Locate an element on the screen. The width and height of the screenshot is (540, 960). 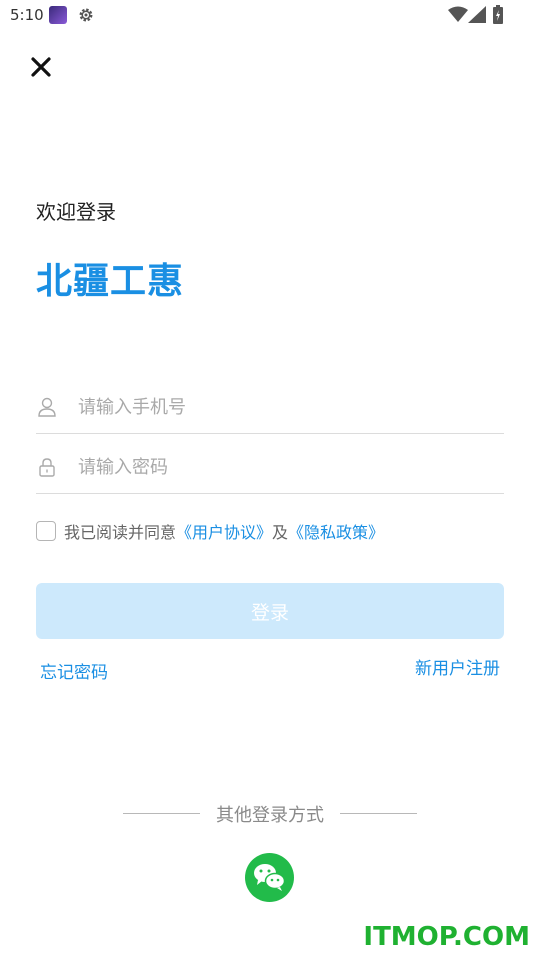
user-icon is located at coordinates (47, 407).